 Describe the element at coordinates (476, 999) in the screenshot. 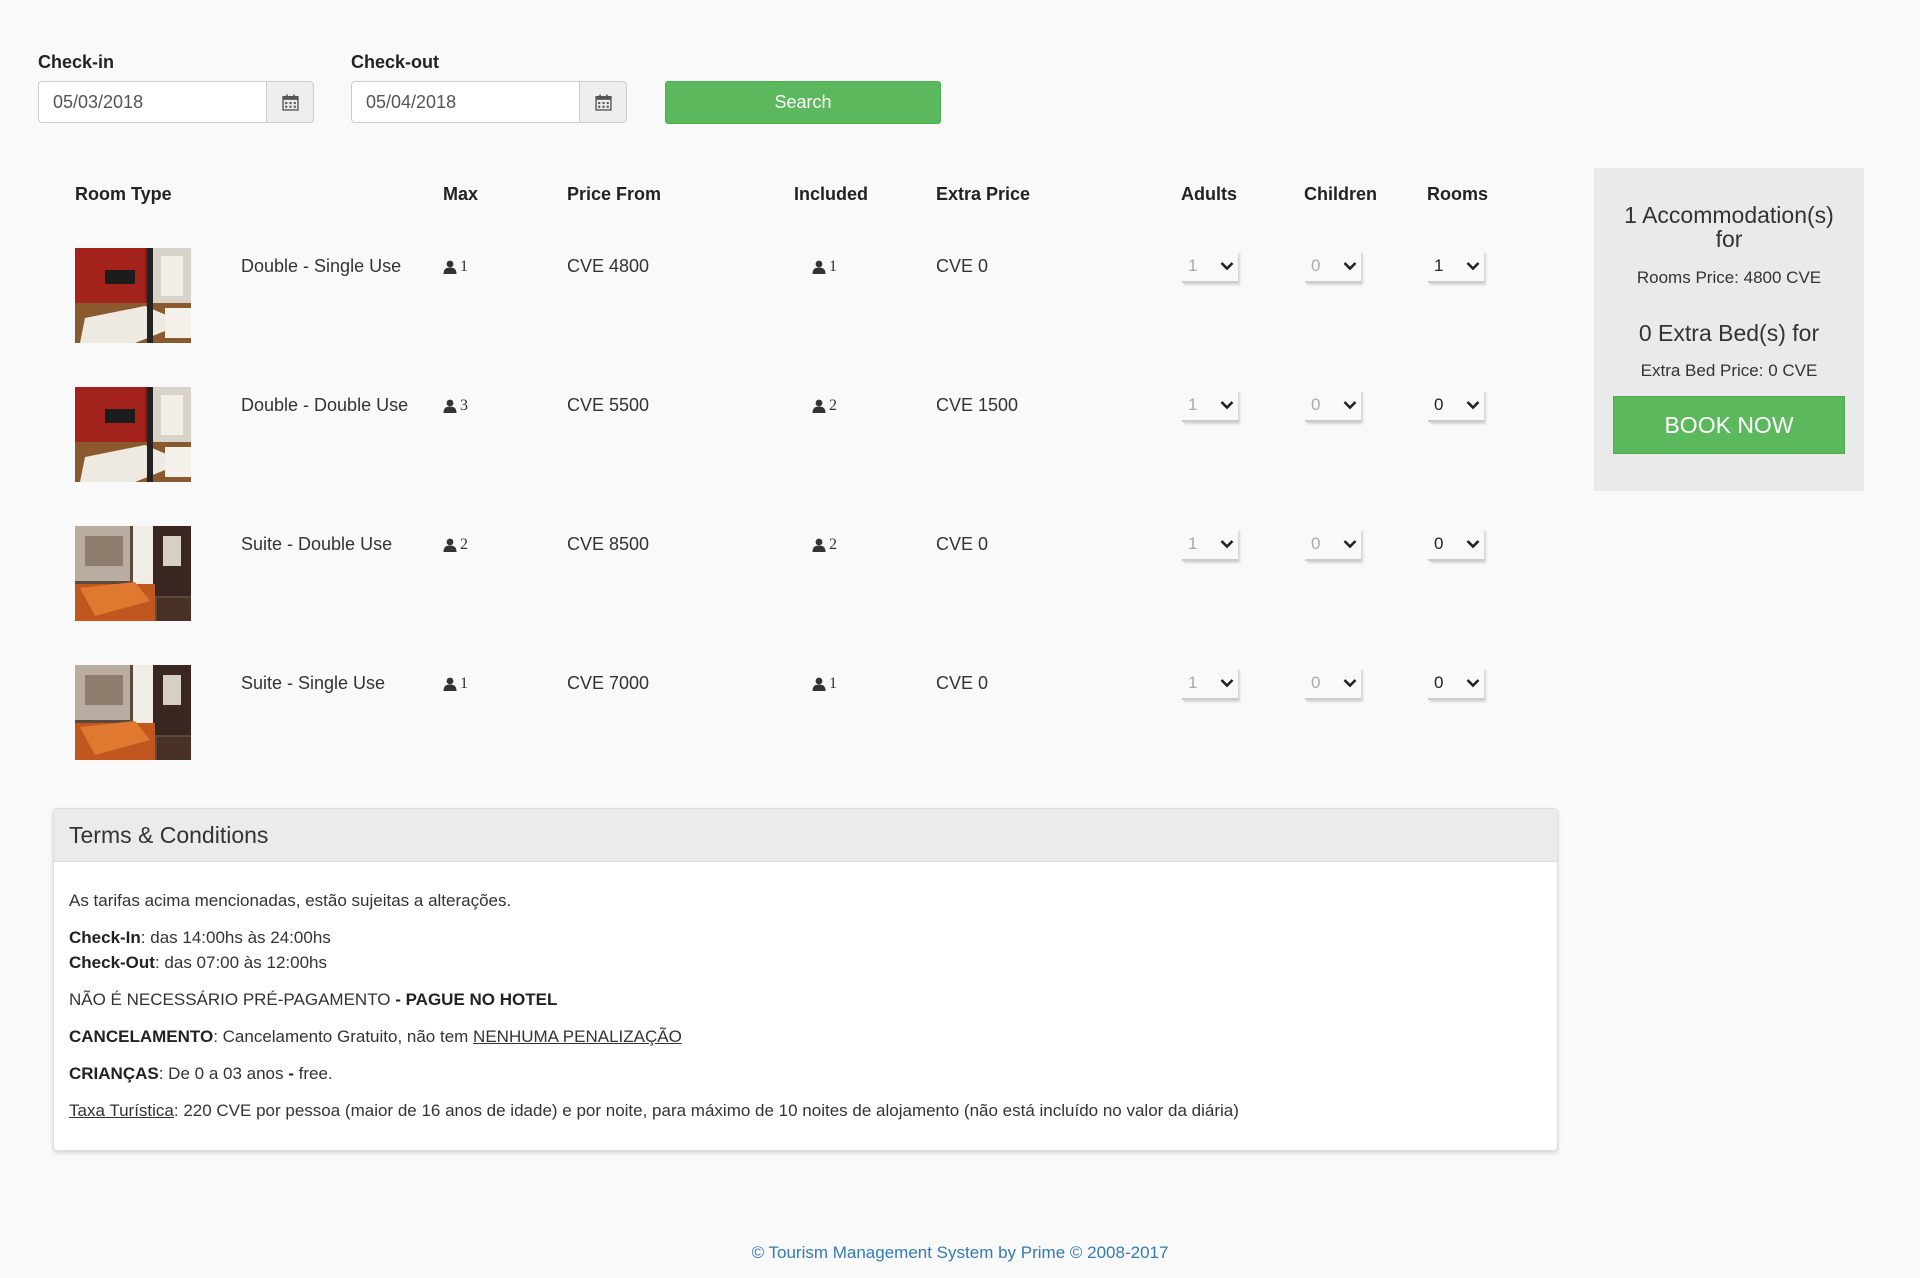

I see `prepay-bold: - PAGUE NO HOTEL` at that location.